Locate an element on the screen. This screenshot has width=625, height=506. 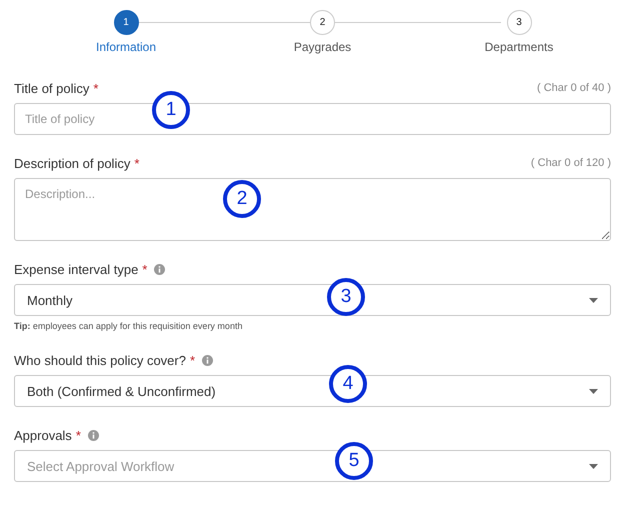
field-label: Title of policy is located at coordinates (52, 88).